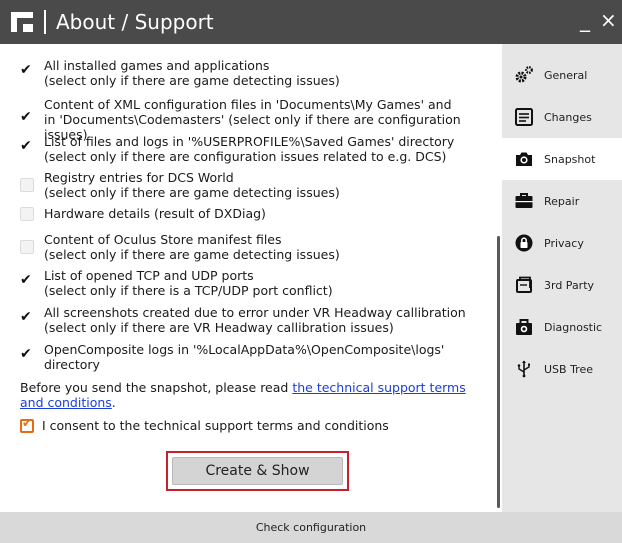 The image size is (622, 543). Describe the element at coordinates (524, 369) in the screenshot. I see `usb-icon` at that location.